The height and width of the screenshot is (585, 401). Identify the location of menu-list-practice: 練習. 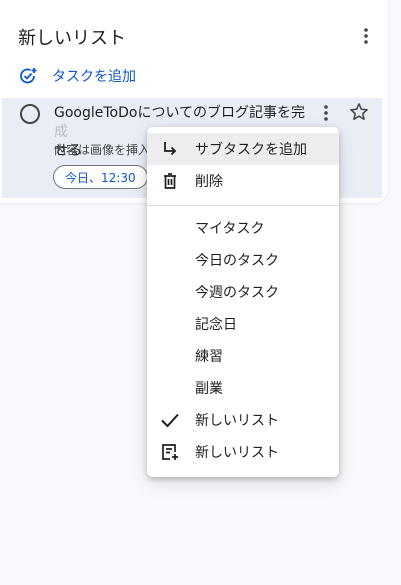
(243, 356).